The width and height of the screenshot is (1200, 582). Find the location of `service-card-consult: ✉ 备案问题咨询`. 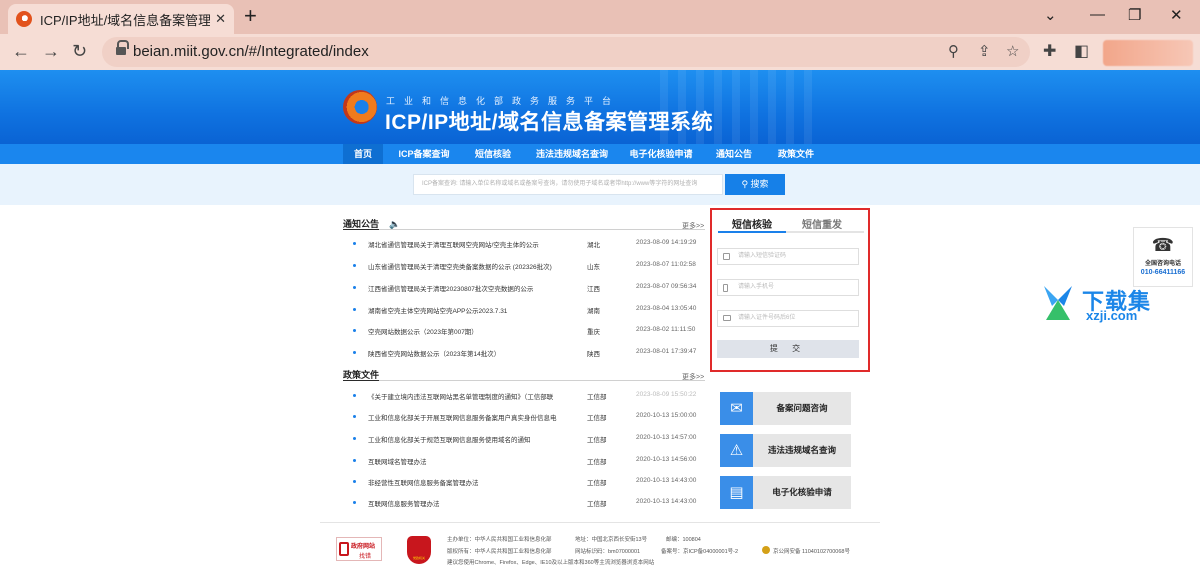

service-card-consult: ✉ 备案问题咨询 is located at coordinates (785, 408).